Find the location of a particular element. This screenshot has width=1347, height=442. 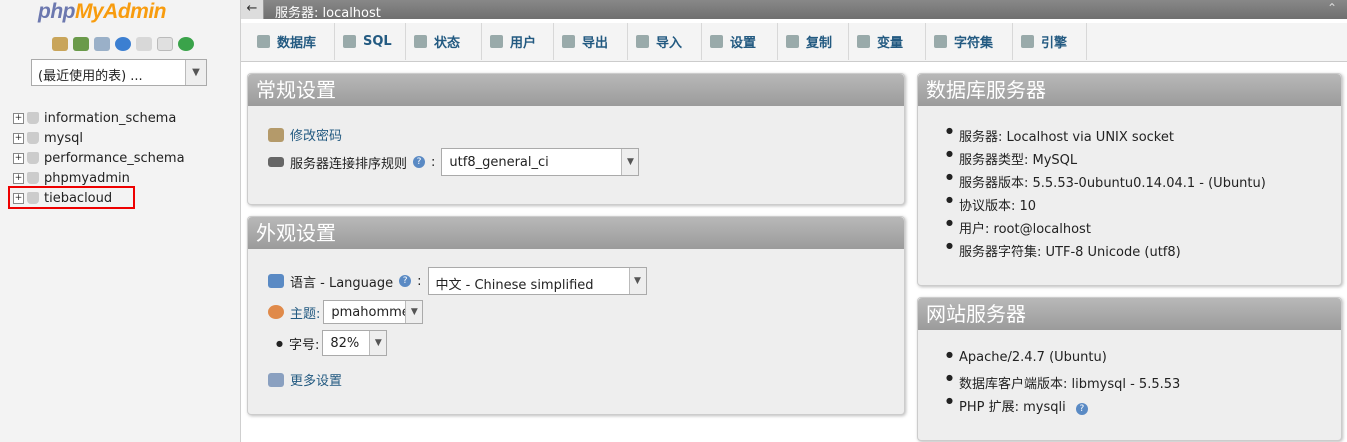

font-size-select: 82% ▼ is located at coordinates (355, 343).